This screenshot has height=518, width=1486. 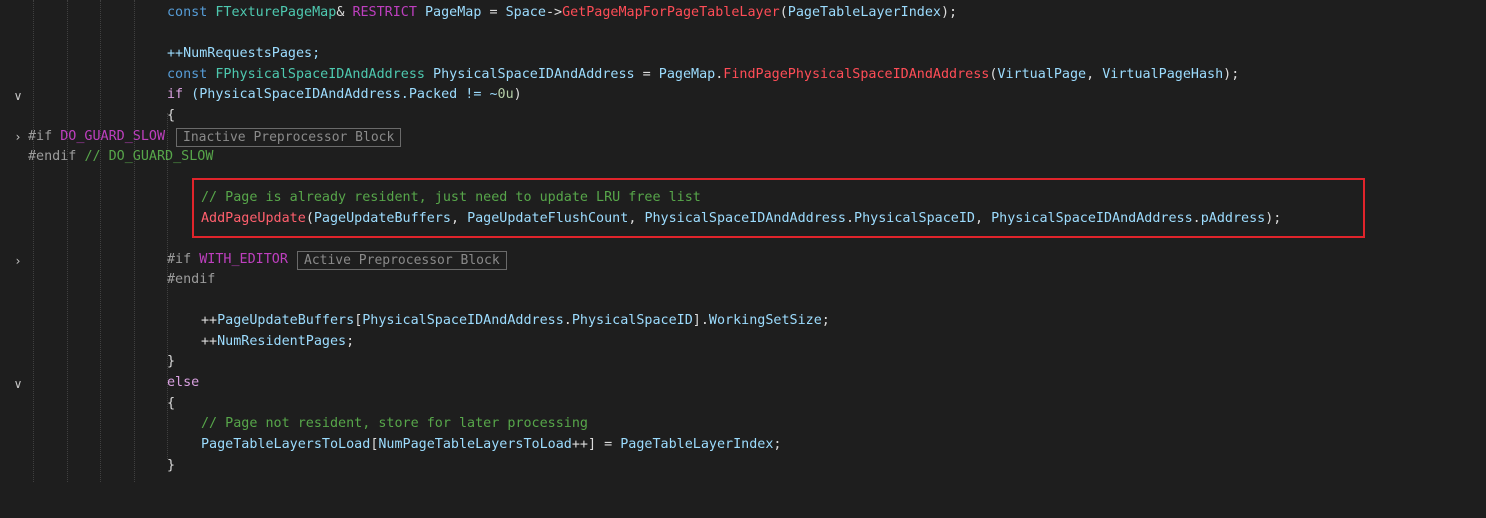 I want to click on condition: (PhysicalSpaceIDAndAddress.Packed != ~, so click(x=340, y=94).